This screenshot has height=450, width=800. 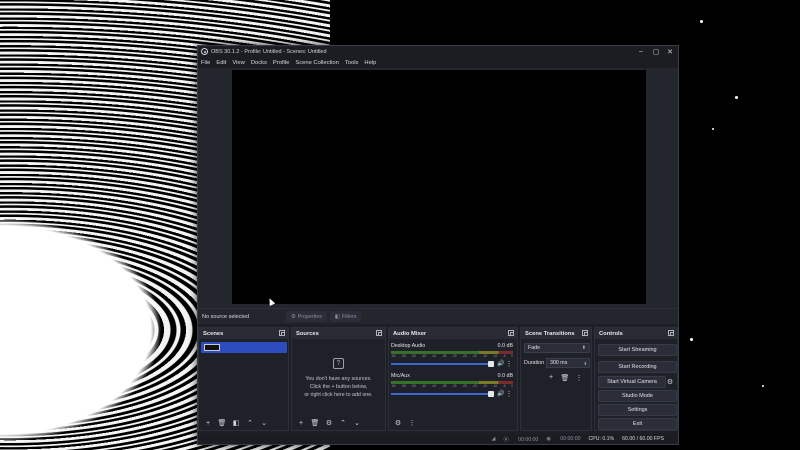 I want to click on scene-name-field, so click(x=212, y=347).